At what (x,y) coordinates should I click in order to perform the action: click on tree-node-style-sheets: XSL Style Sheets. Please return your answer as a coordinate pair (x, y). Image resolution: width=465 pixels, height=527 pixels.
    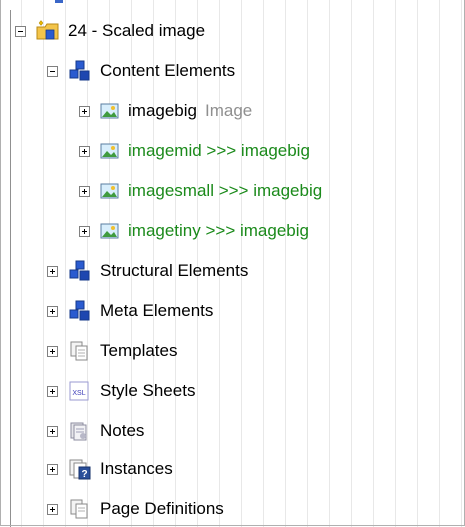
    Looking at the image, I should click on (121, 391).